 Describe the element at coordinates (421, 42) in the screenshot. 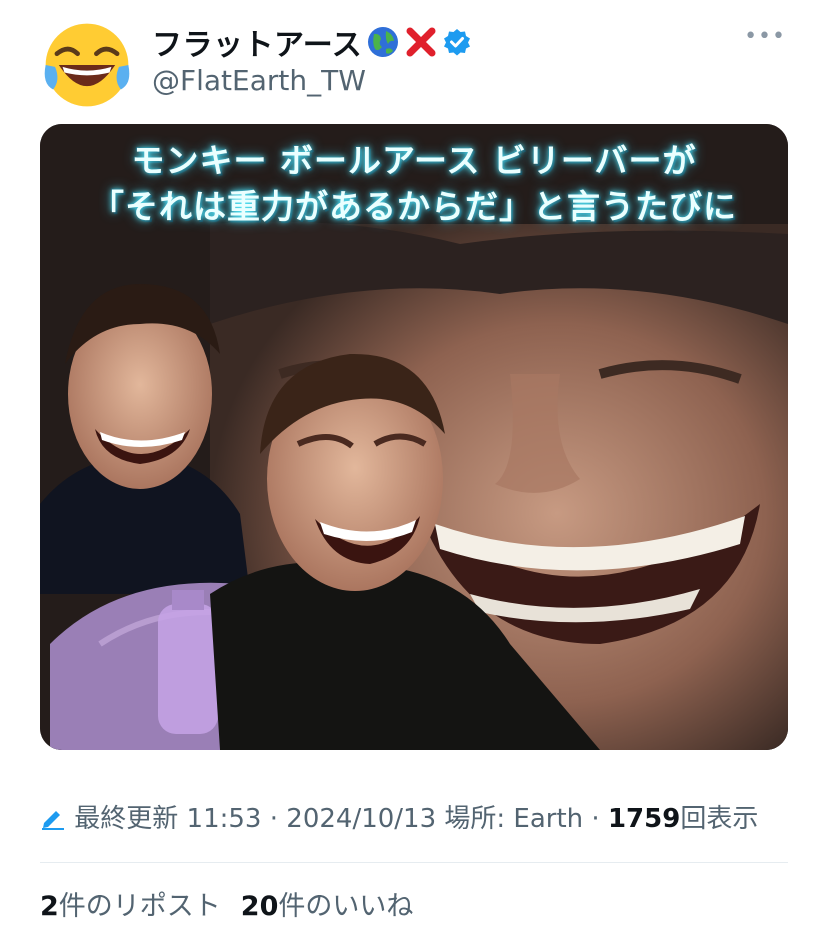

I see `cross-mark-icon` at that location.